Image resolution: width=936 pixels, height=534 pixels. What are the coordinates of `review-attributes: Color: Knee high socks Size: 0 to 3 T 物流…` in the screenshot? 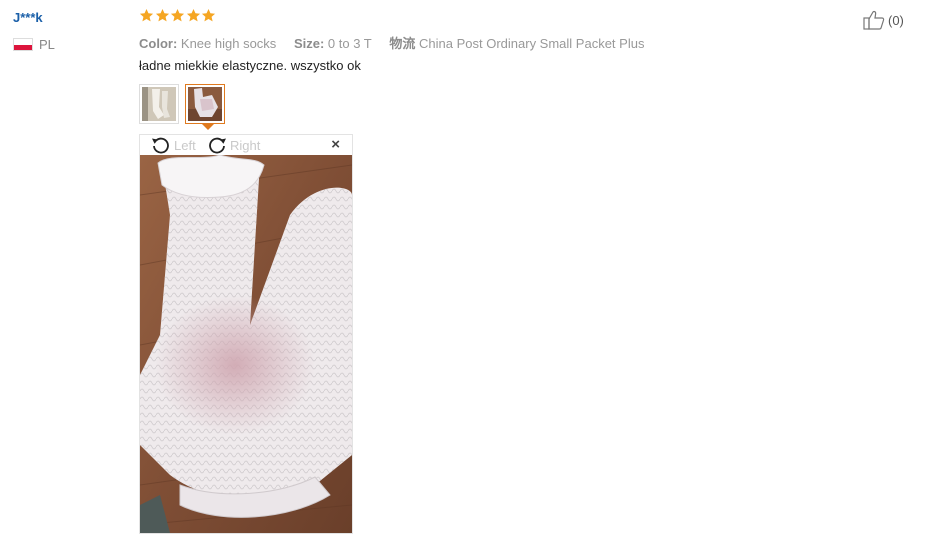 It's located at (398, 42).